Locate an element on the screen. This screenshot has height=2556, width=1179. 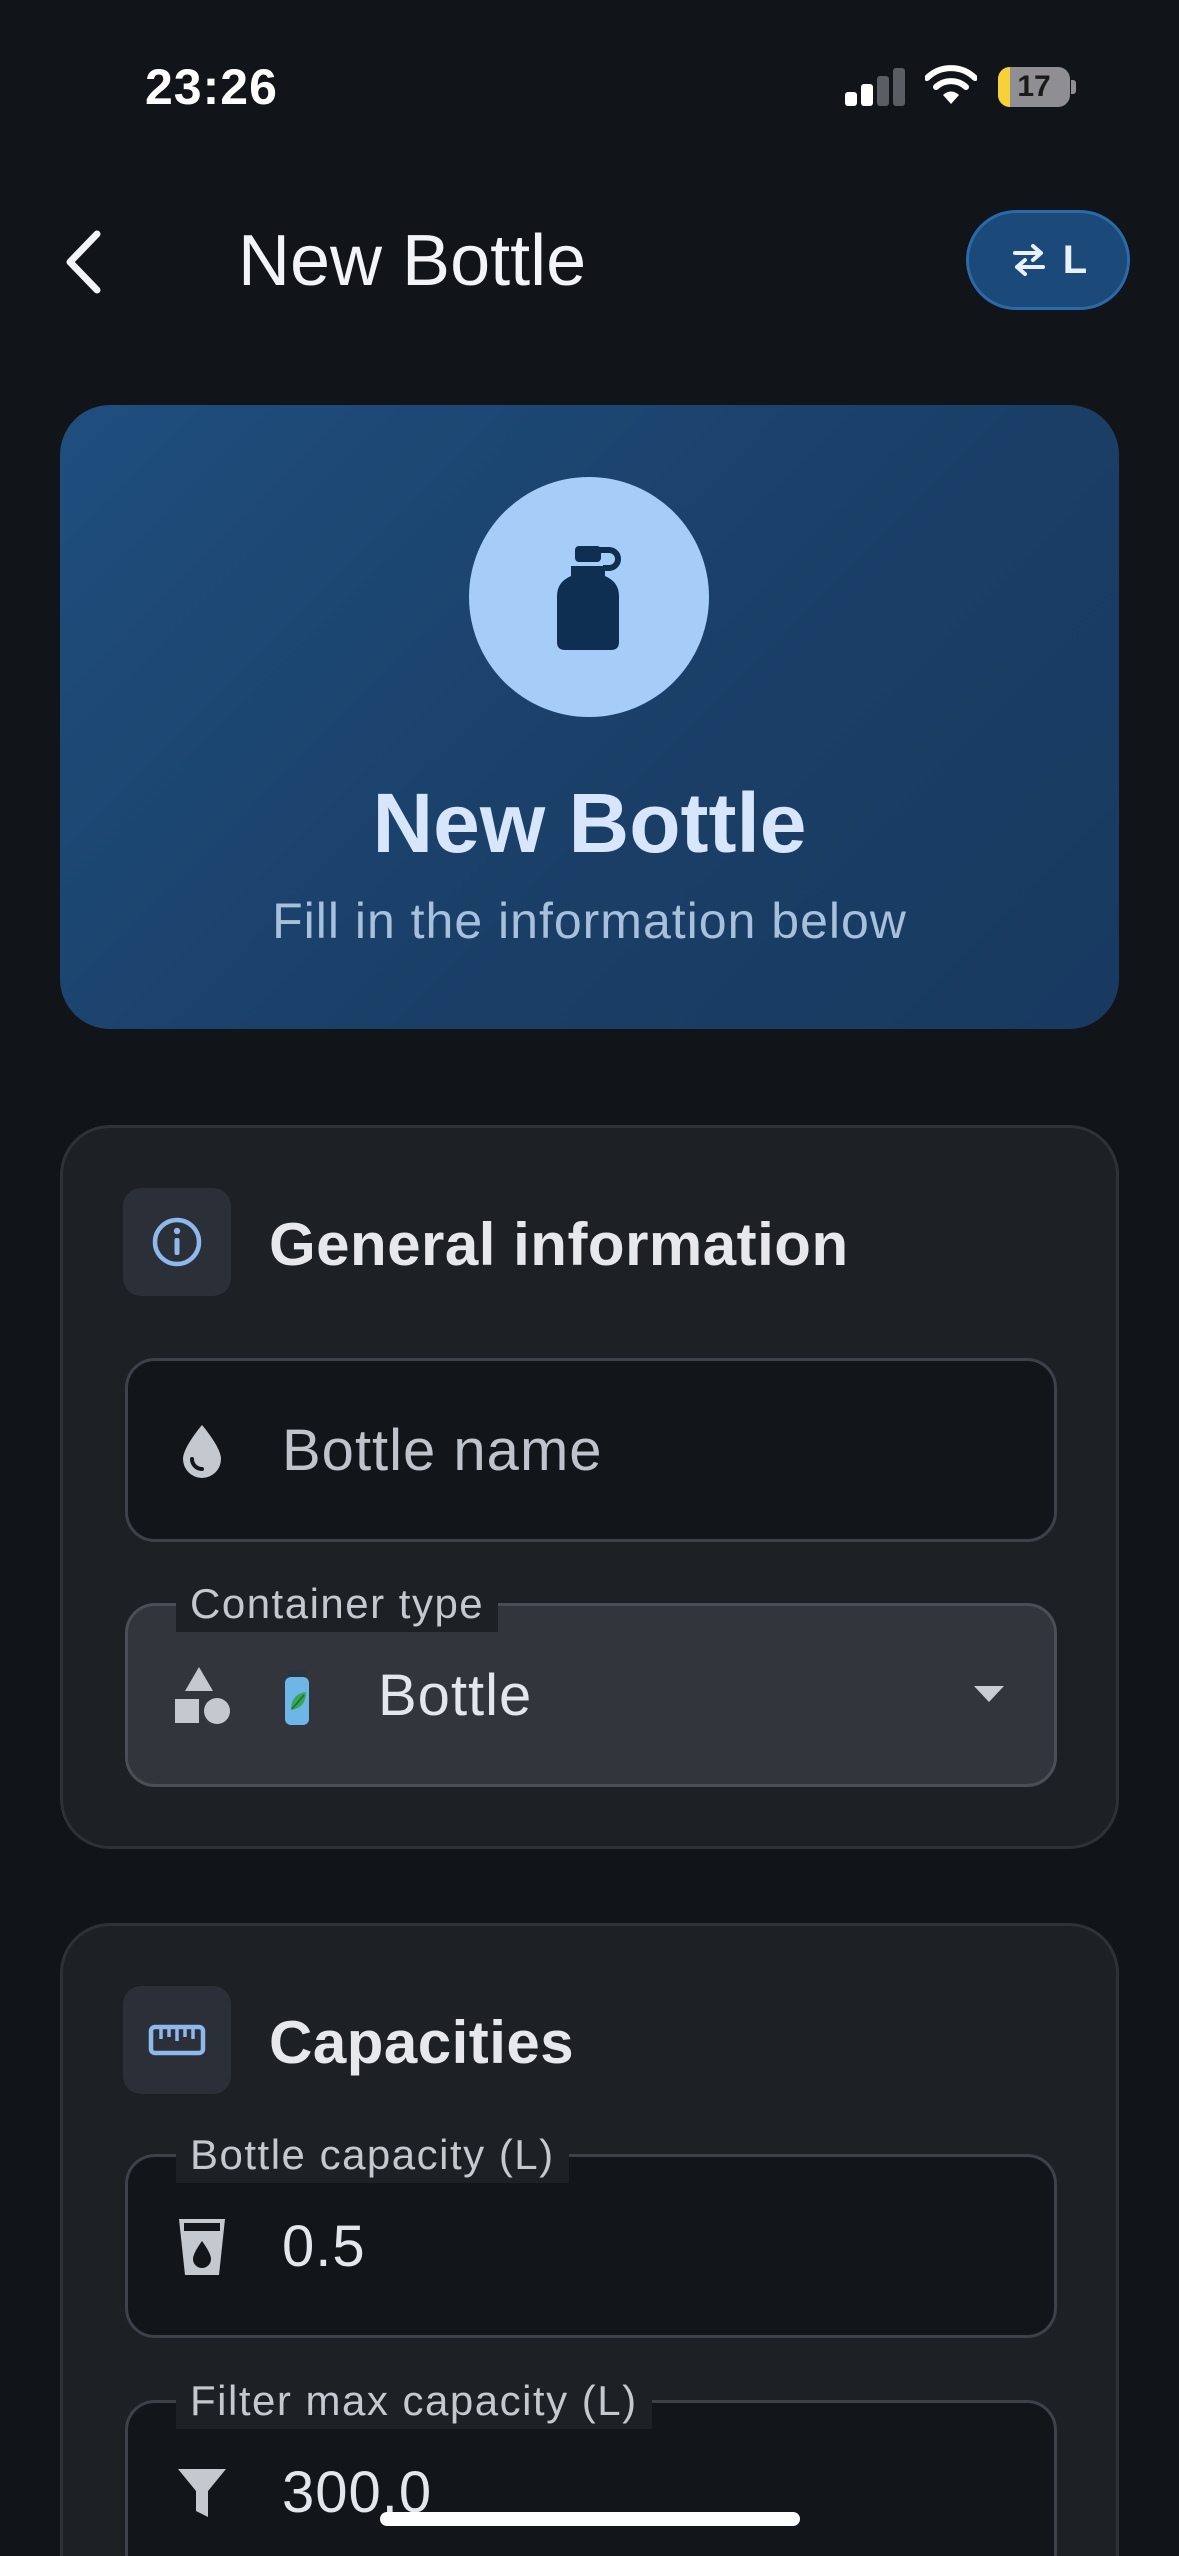
cup-drop-icon is located at coordinates (202, 2247).